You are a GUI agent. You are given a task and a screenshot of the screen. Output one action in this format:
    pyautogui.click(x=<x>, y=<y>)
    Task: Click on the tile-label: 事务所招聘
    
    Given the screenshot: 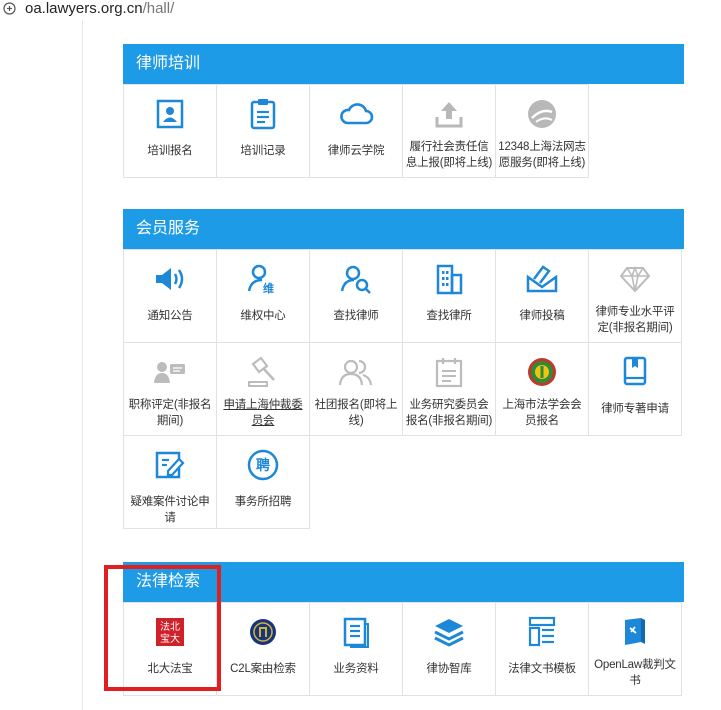 What is the action you would take?
    pyautogui.click(x=263, y=502)
    